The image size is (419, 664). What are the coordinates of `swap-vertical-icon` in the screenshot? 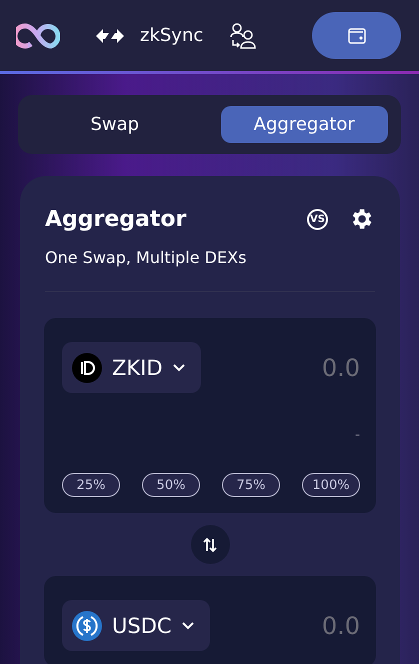 It's located at (210, 544).